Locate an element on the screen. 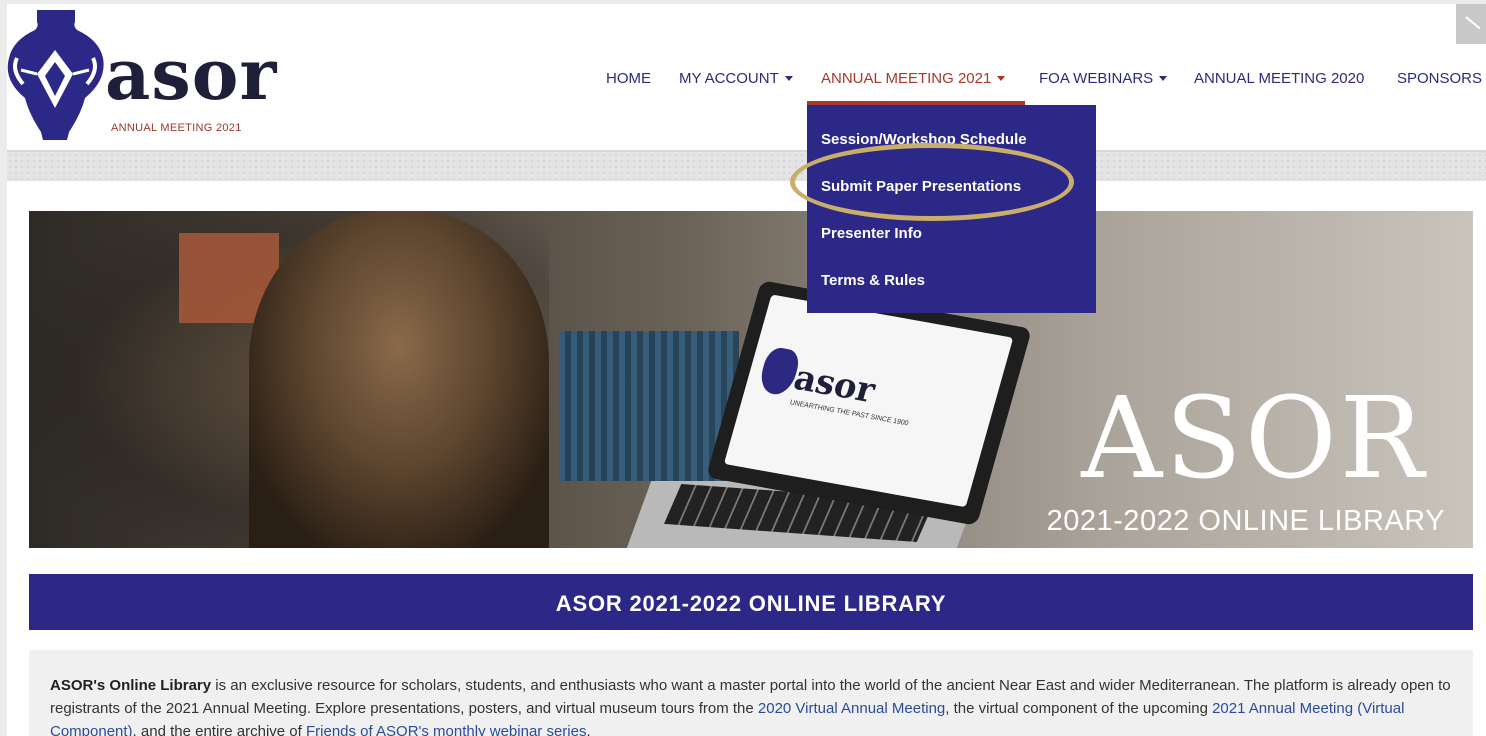 The image size is (1486, 736). corner-toggle-button is located at coordinates (1471, 24).